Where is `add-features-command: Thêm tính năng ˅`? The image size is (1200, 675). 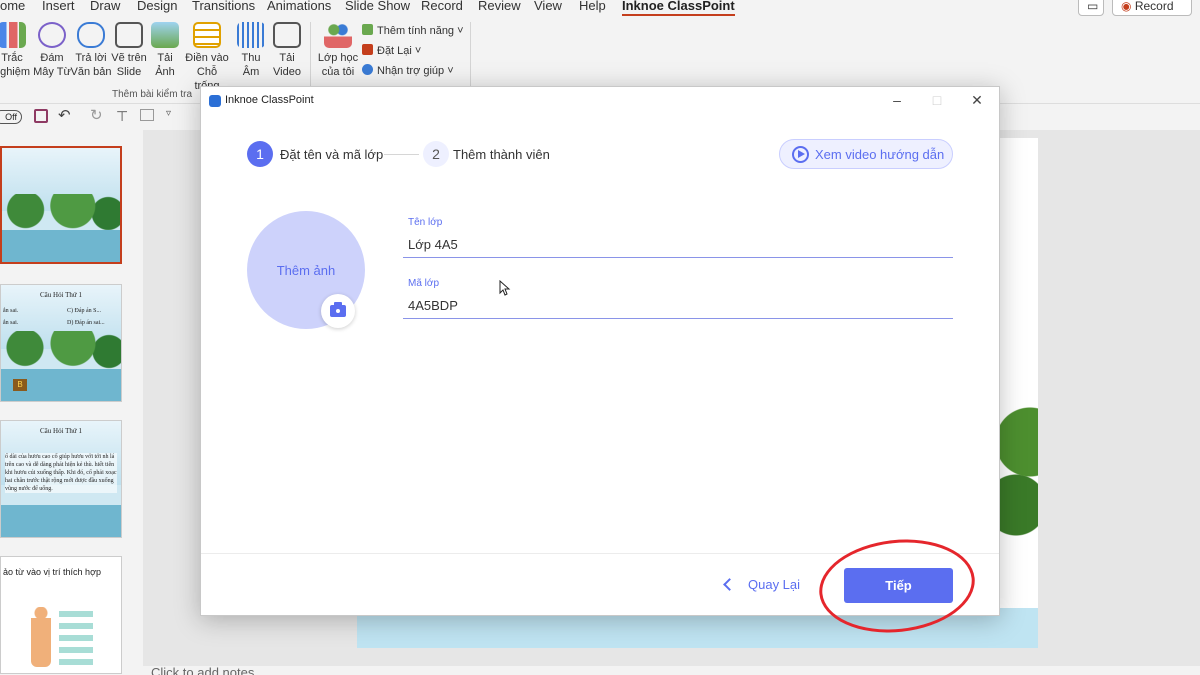 add-features-command: Thêm tính năng ˅ is located at coordinates (413, 30).